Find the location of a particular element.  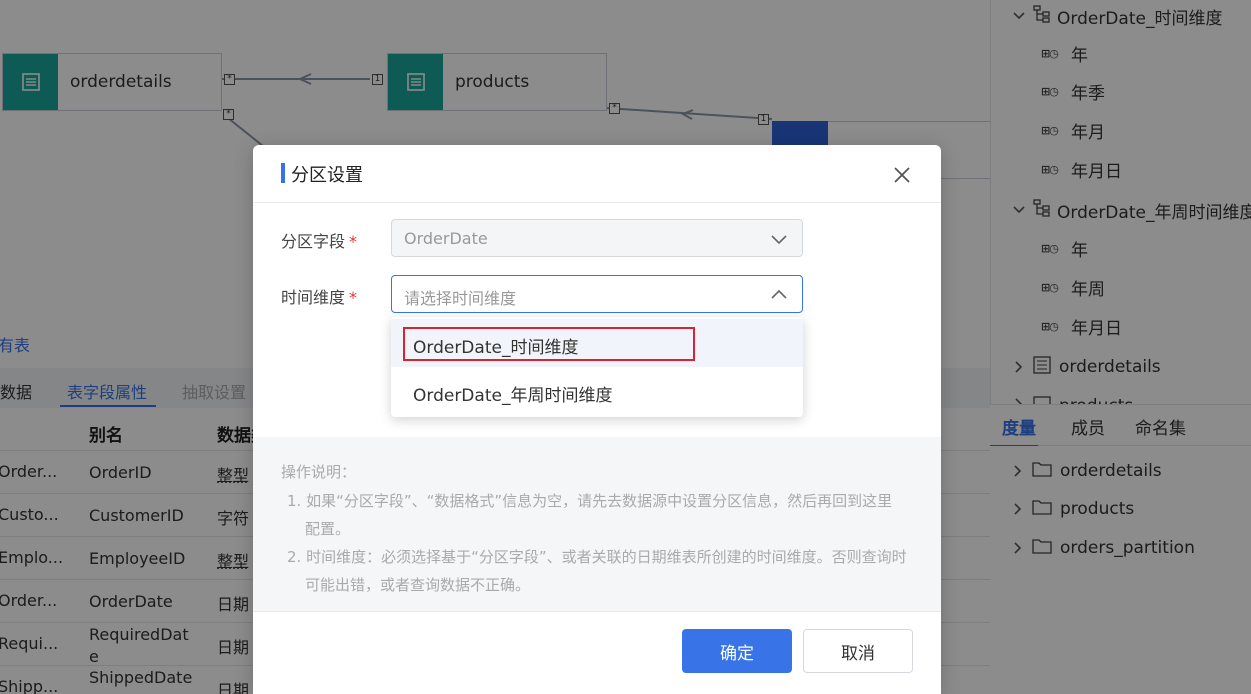

title-accent-bar is located at coordinates (283, 173).